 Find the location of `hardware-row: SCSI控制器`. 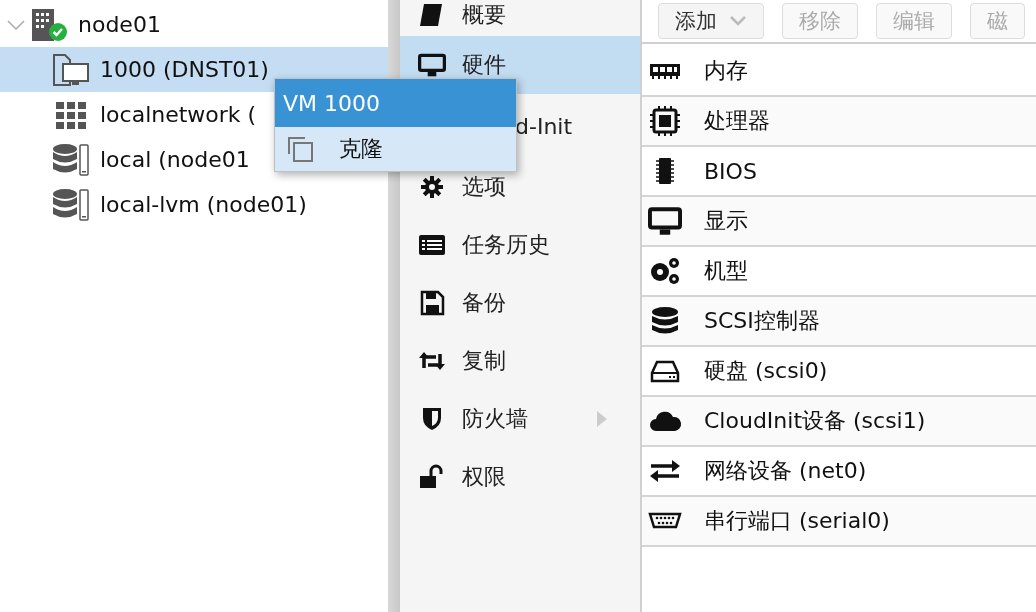

hardware-row: SCSI控制器 is located at coordinates (839, 322).